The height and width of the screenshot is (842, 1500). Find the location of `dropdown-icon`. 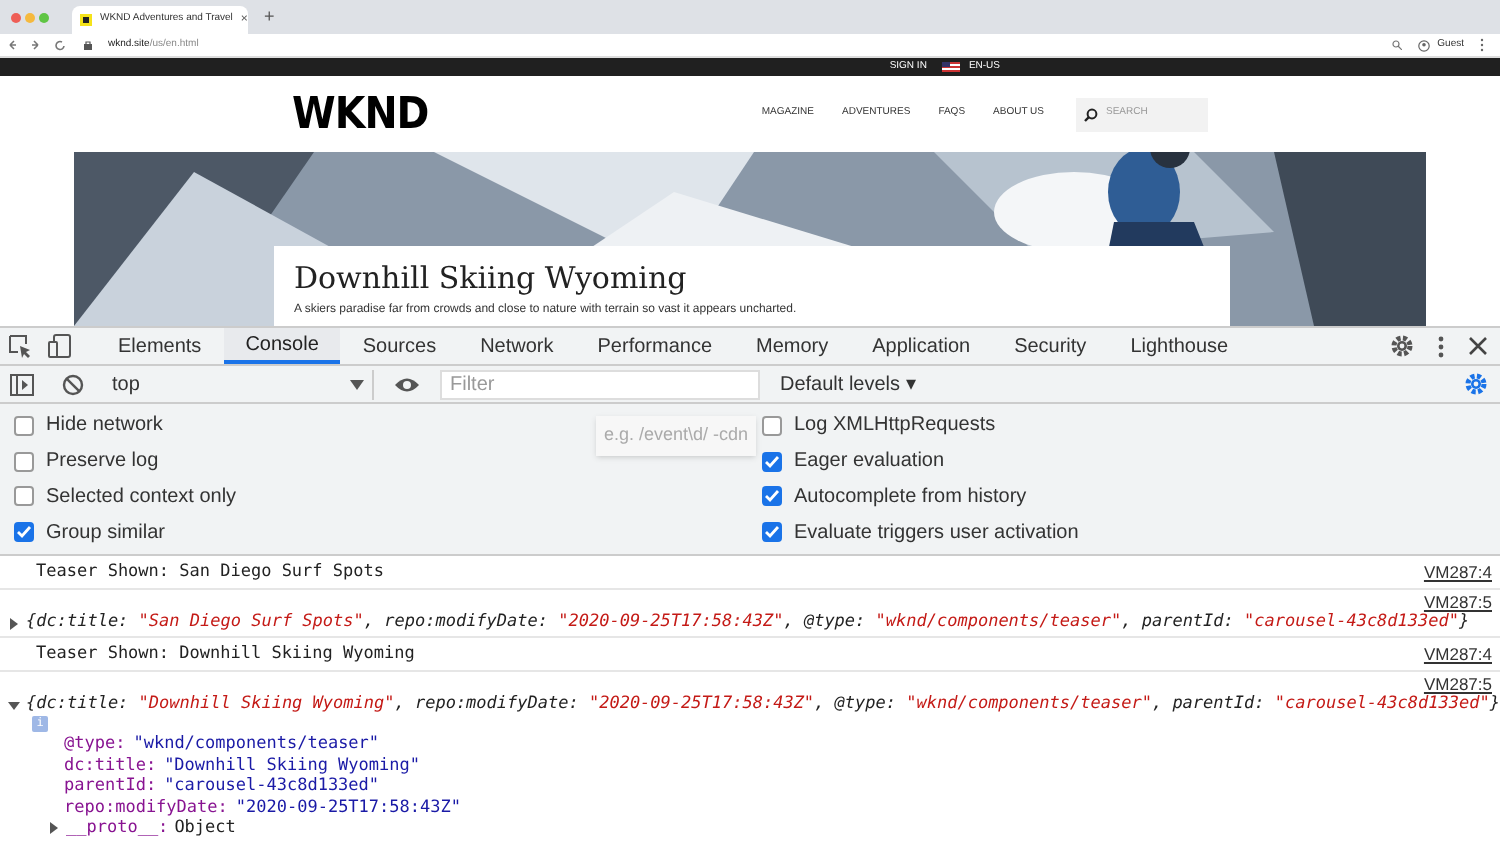

dropdown-icon is located at coordinates (357, 384).